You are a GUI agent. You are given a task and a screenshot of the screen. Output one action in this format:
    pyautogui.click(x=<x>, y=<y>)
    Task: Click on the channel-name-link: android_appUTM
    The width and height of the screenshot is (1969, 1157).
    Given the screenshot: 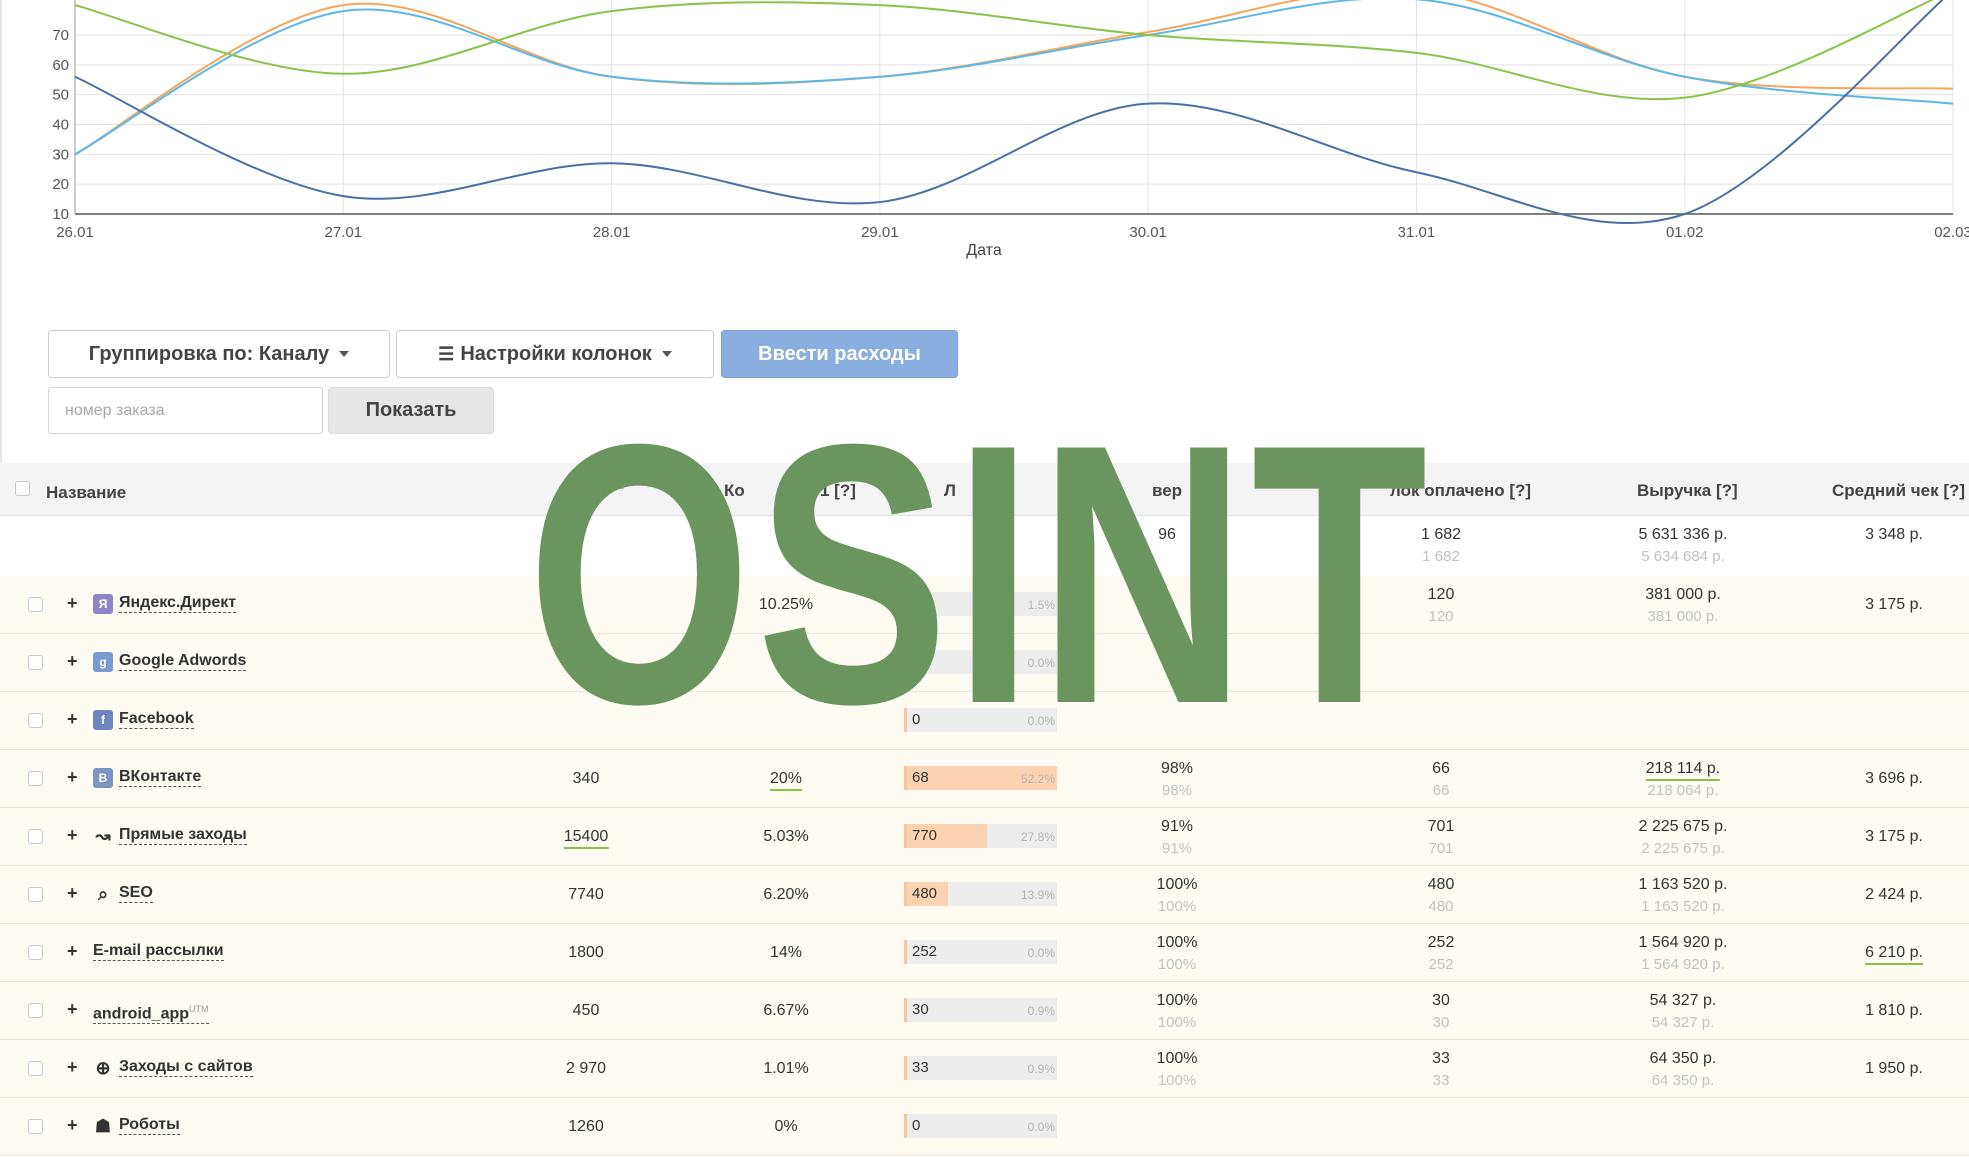 What is the action you would take?
    pyautogui.click(x=151, y=1012)
    